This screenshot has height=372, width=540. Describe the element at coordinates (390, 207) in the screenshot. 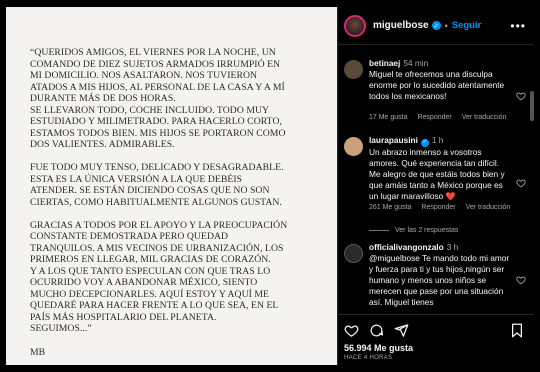

I see `comment-likes: 261 Me gusta` at that location.